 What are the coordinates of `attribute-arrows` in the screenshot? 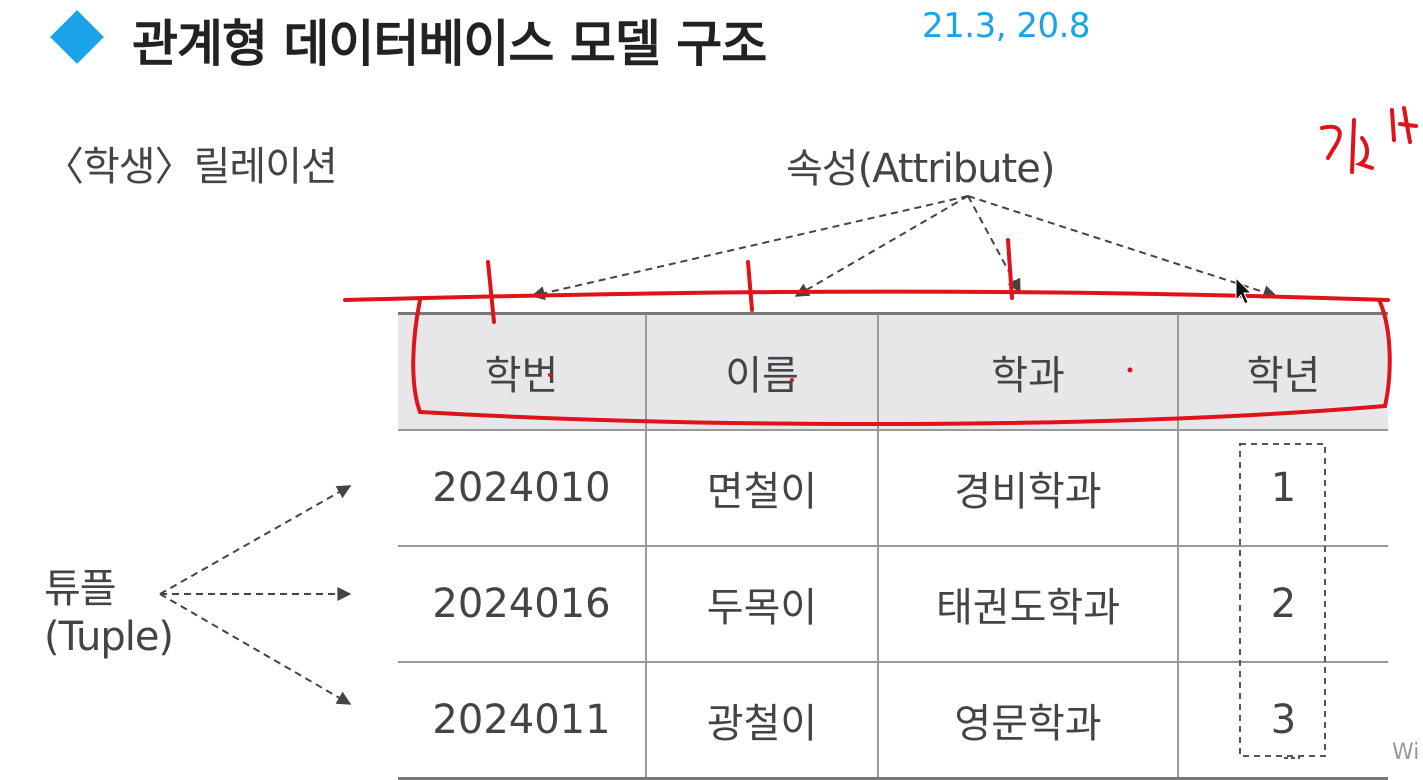 It's located at (904, 248).